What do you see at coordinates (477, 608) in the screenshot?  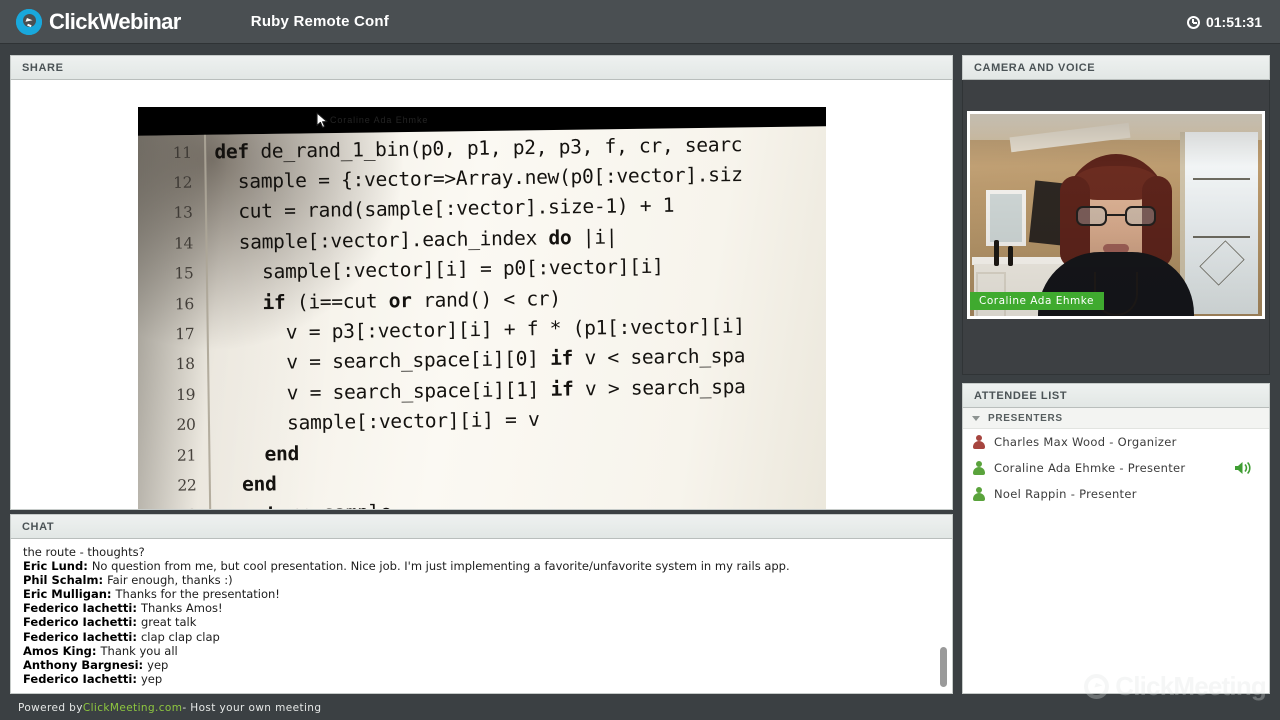 I see `chat-message: Federico Iachetti: Thanks Amos!` at bounding box center [477, 608].